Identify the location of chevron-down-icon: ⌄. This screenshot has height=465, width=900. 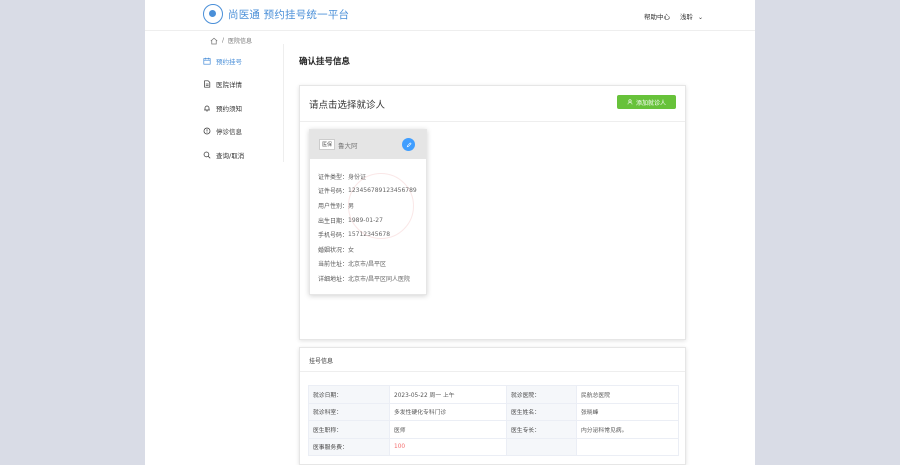
(700, 17).